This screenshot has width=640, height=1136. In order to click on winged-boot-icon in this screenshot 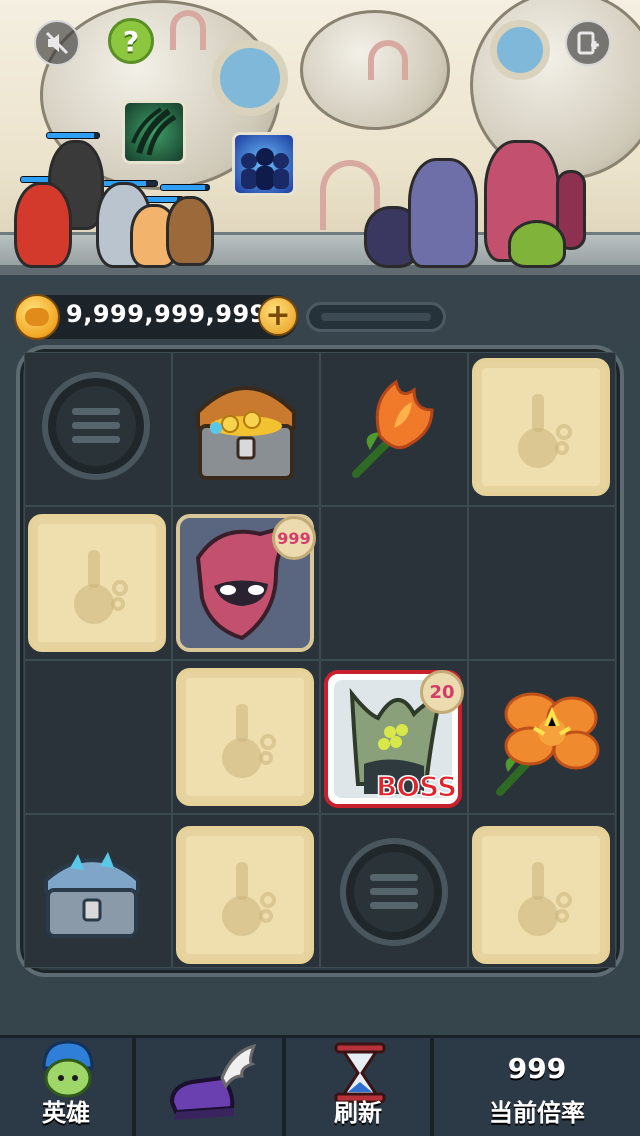, I will do `click(213, 1081)`.